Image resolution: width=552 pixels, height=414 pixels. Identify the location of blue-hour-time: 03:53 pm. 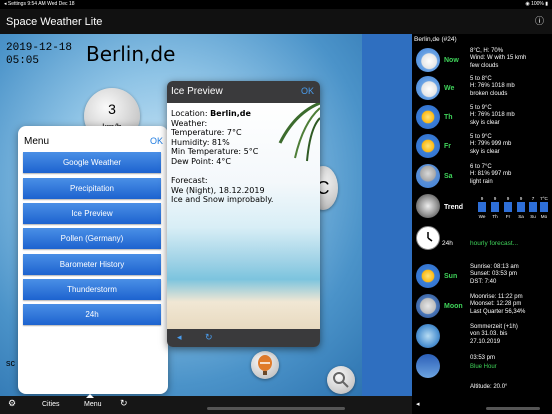
(483, 358).